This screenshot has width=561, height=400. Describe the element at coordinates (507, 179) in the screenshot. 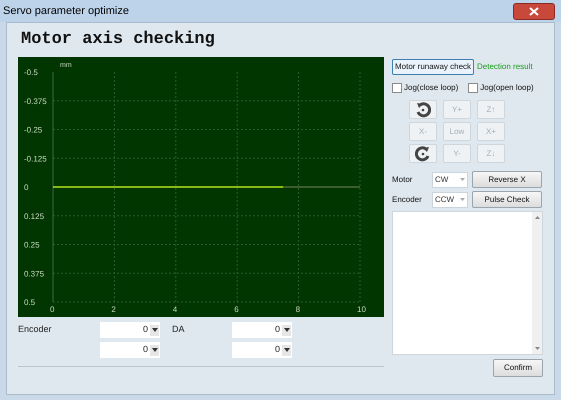

I see `action-button: Reverse X` at that location.